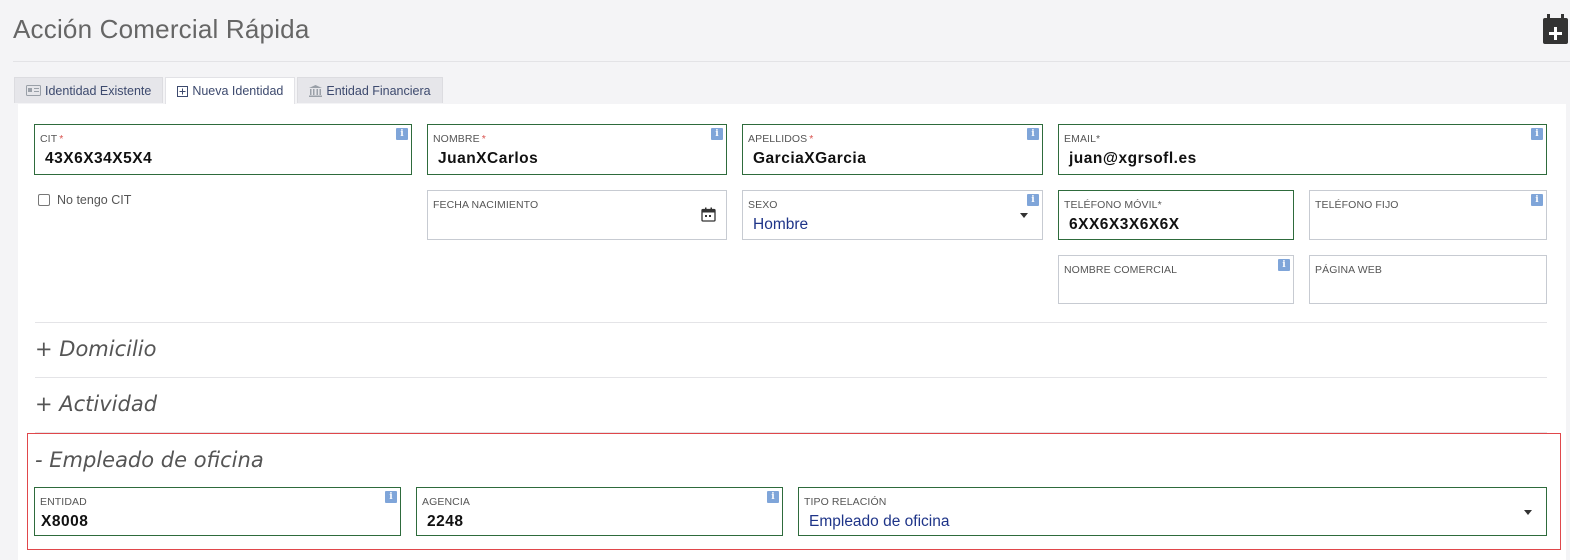 This screenshot has height=560, width=1570. What do you see at coordinates (94, 200) in the screenshot?
I see `no-cit-label: No tengo CIT` at bounding box center [94, 200].